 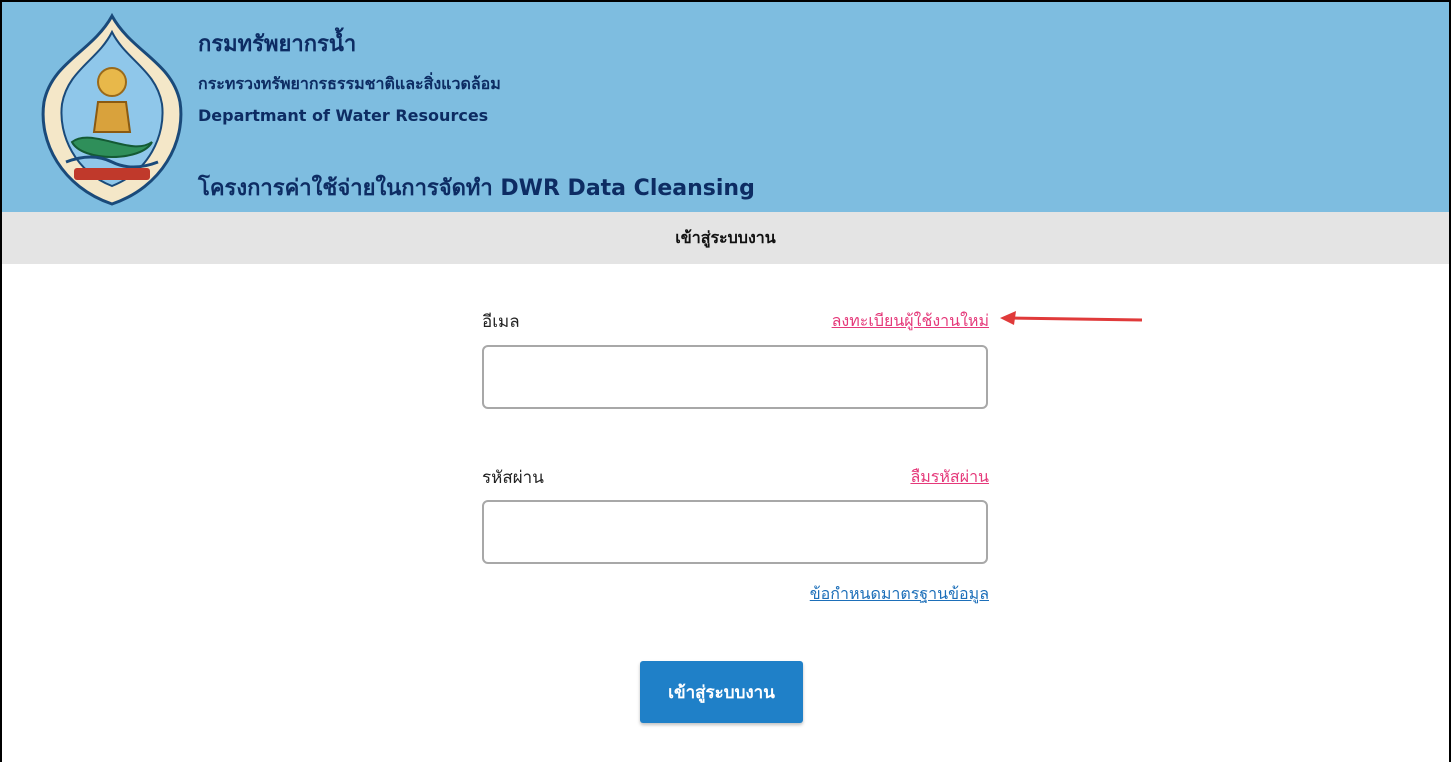 I want to click on password-input, so click(x=735, y=532).